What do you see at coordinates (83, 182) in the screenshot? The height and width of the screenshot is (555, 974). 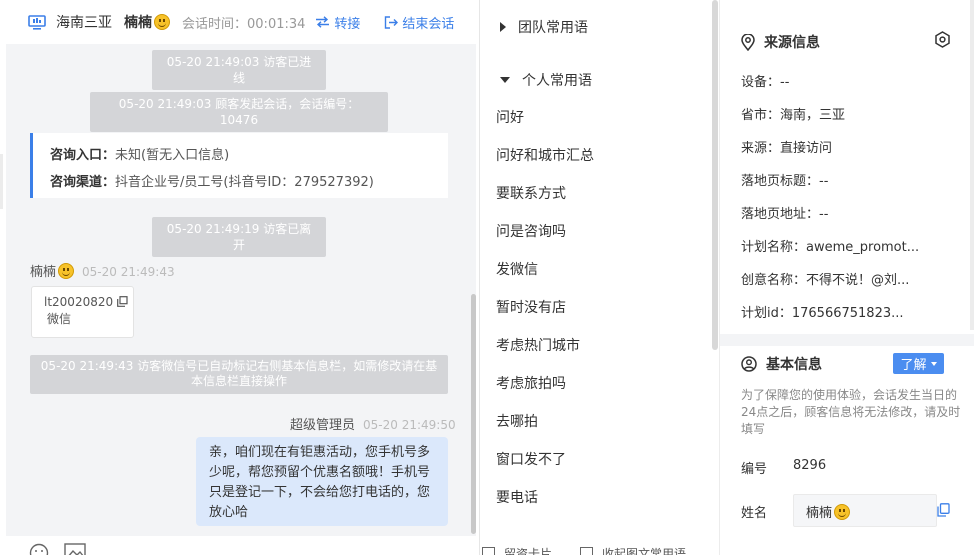 I see `channel-label: 咨询渠道：` at bounding box center [83, 182].